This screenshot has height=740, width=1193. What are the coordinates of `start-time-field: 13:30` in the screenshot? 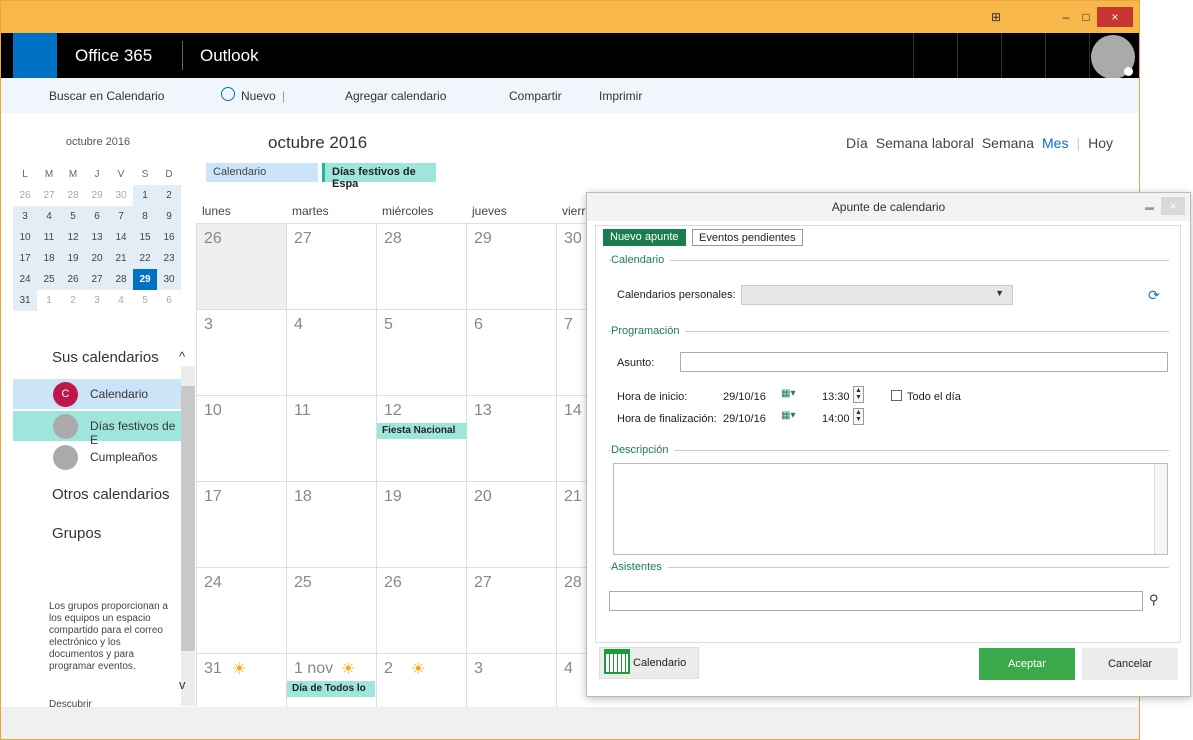 It's located at (836, 397).